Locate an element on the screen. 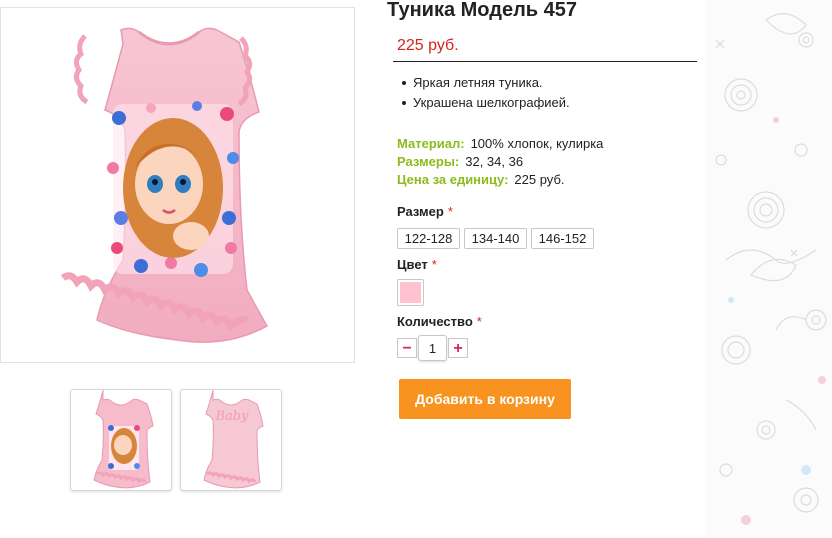 The height and width of the screenshot is (538, 832). quantity-input is located at coordinates (432, 348).